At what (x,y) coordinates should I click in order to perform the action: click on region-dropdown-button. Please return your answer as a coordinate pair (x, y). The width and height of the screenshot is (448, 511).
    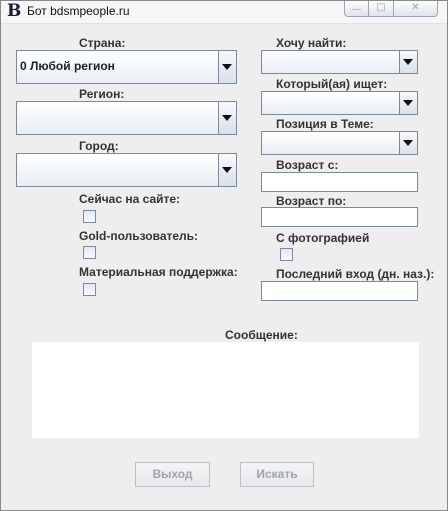
    Looking at the image, I should click on (227, 118).